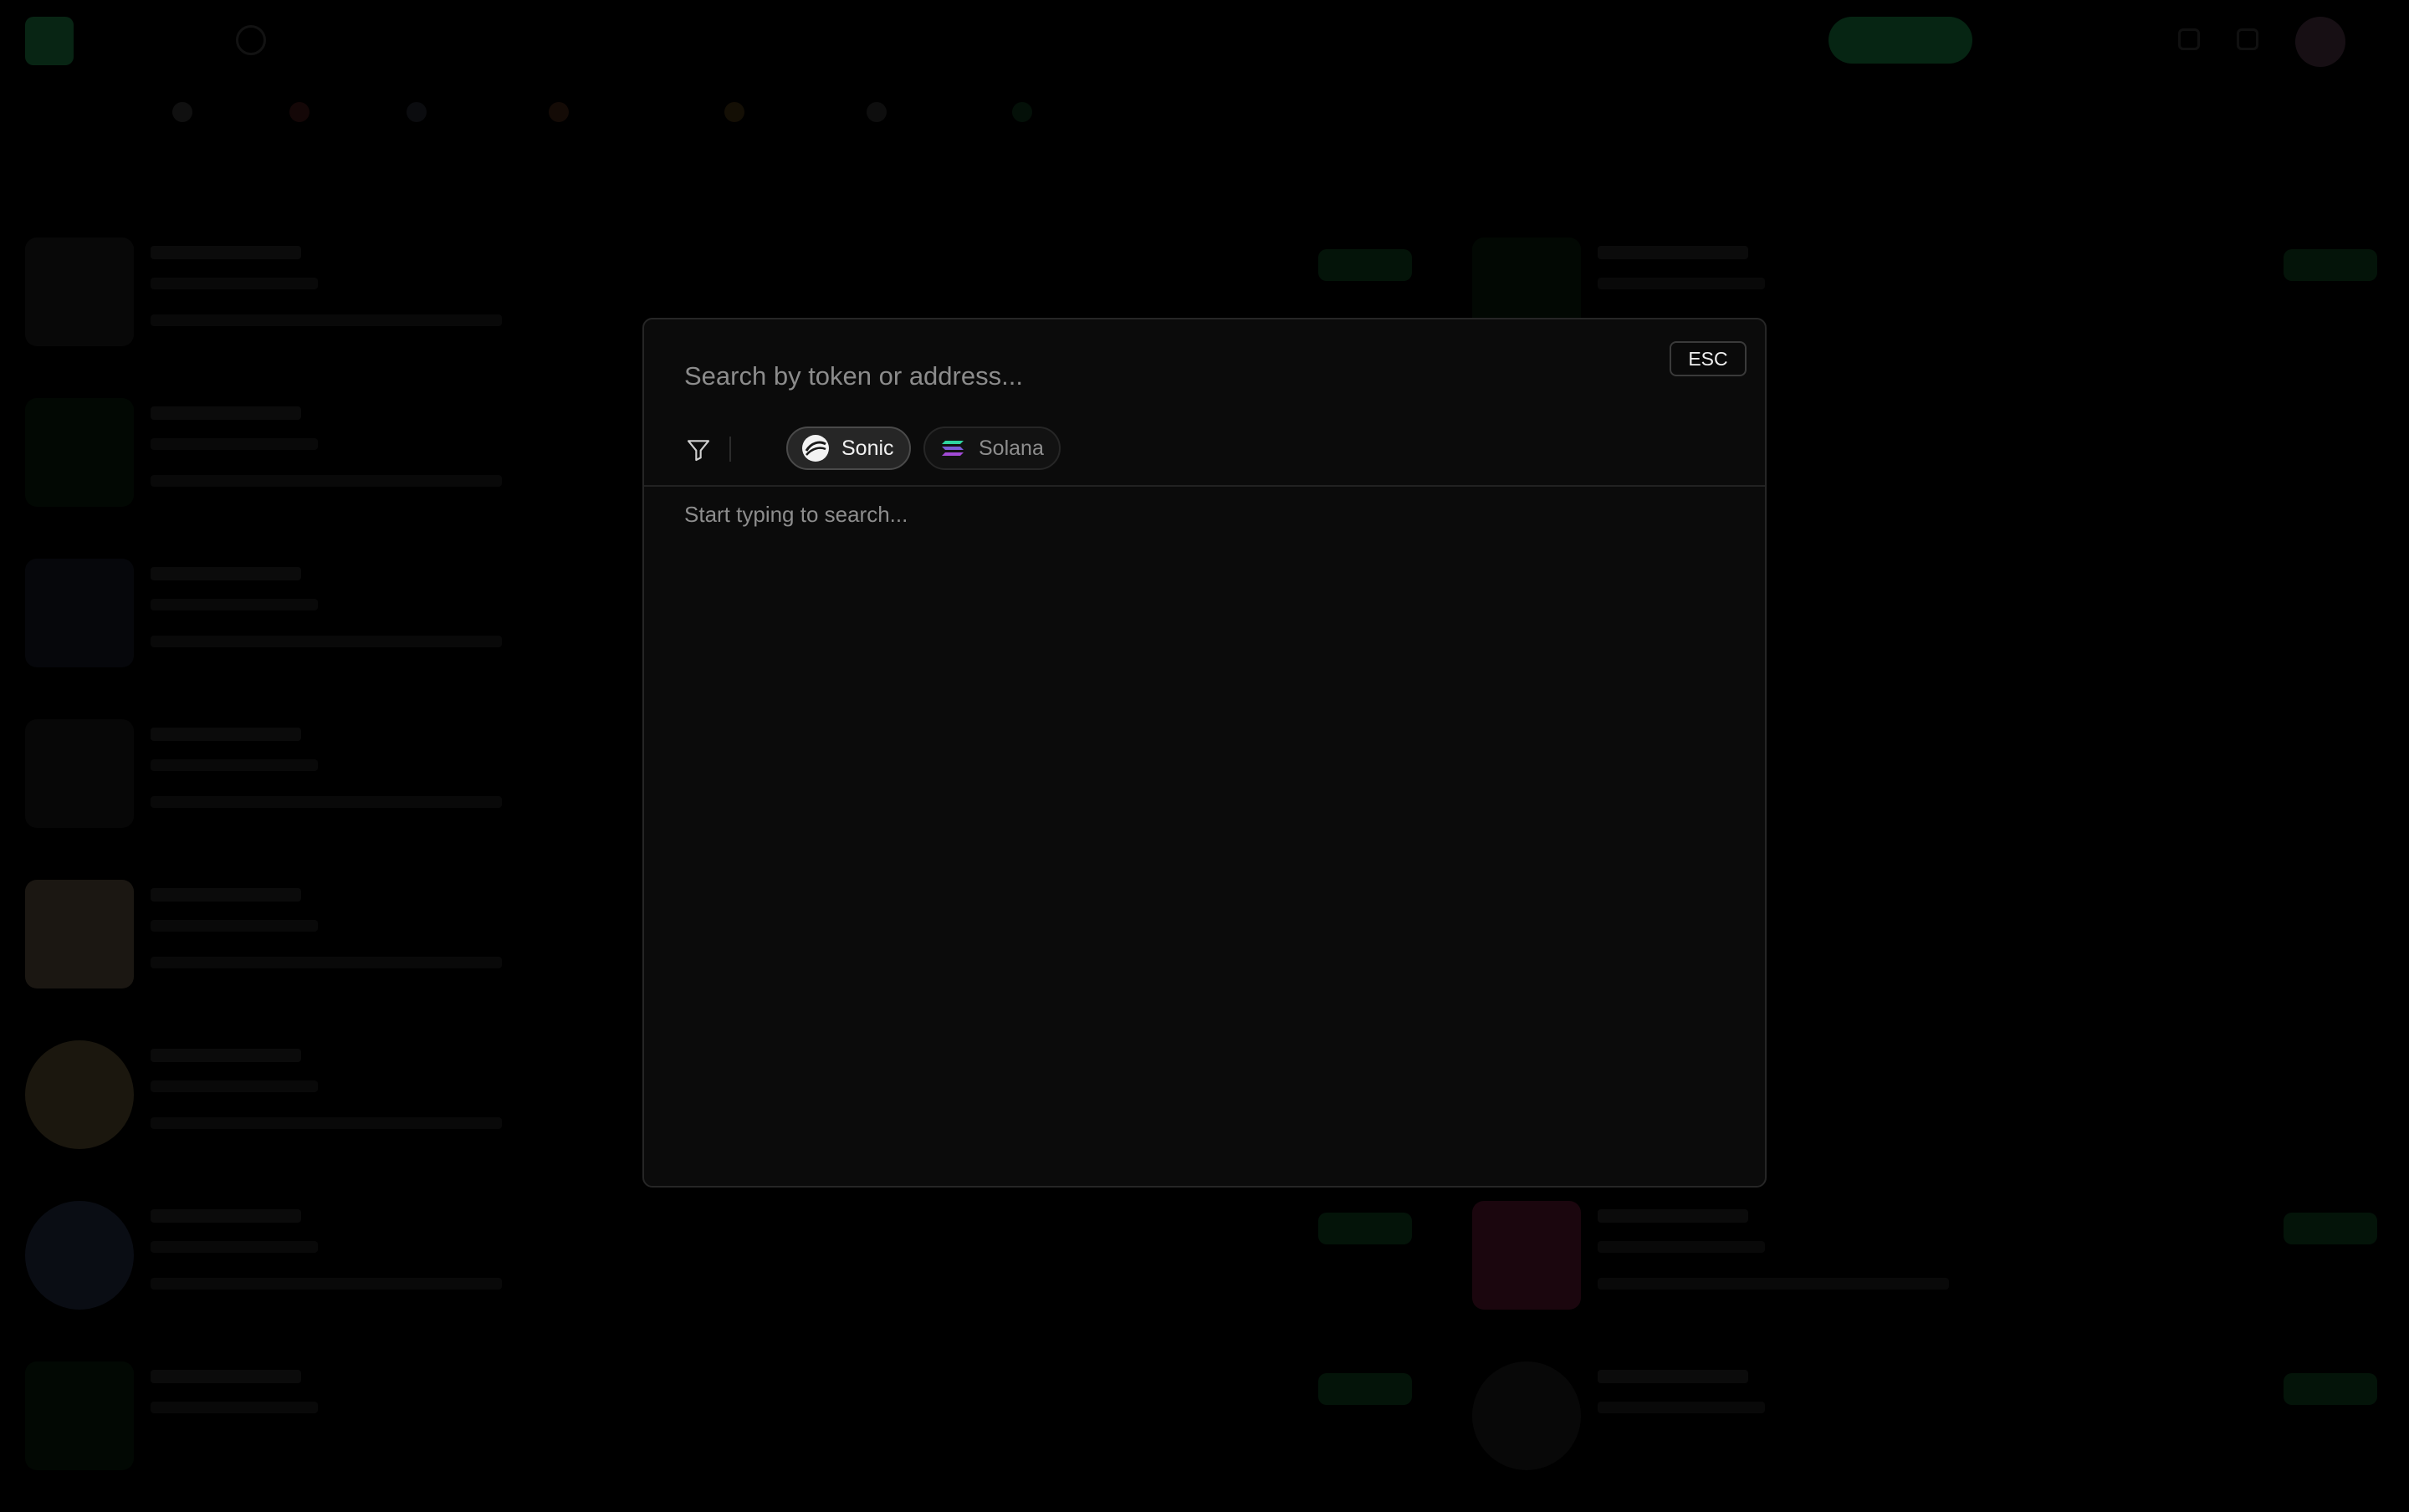  Describe the element at coordinates (1708, 358) in the screenshot. I see `esc-button: ESC` at that location.